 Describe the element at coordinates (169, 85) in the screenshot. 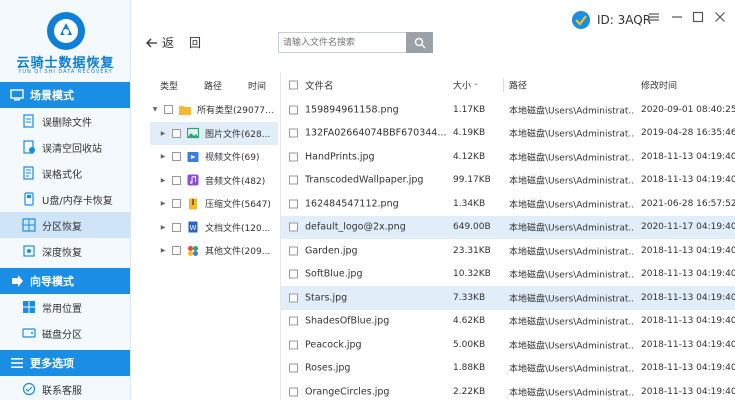

I see `tree-header-type: 类型` at that location.